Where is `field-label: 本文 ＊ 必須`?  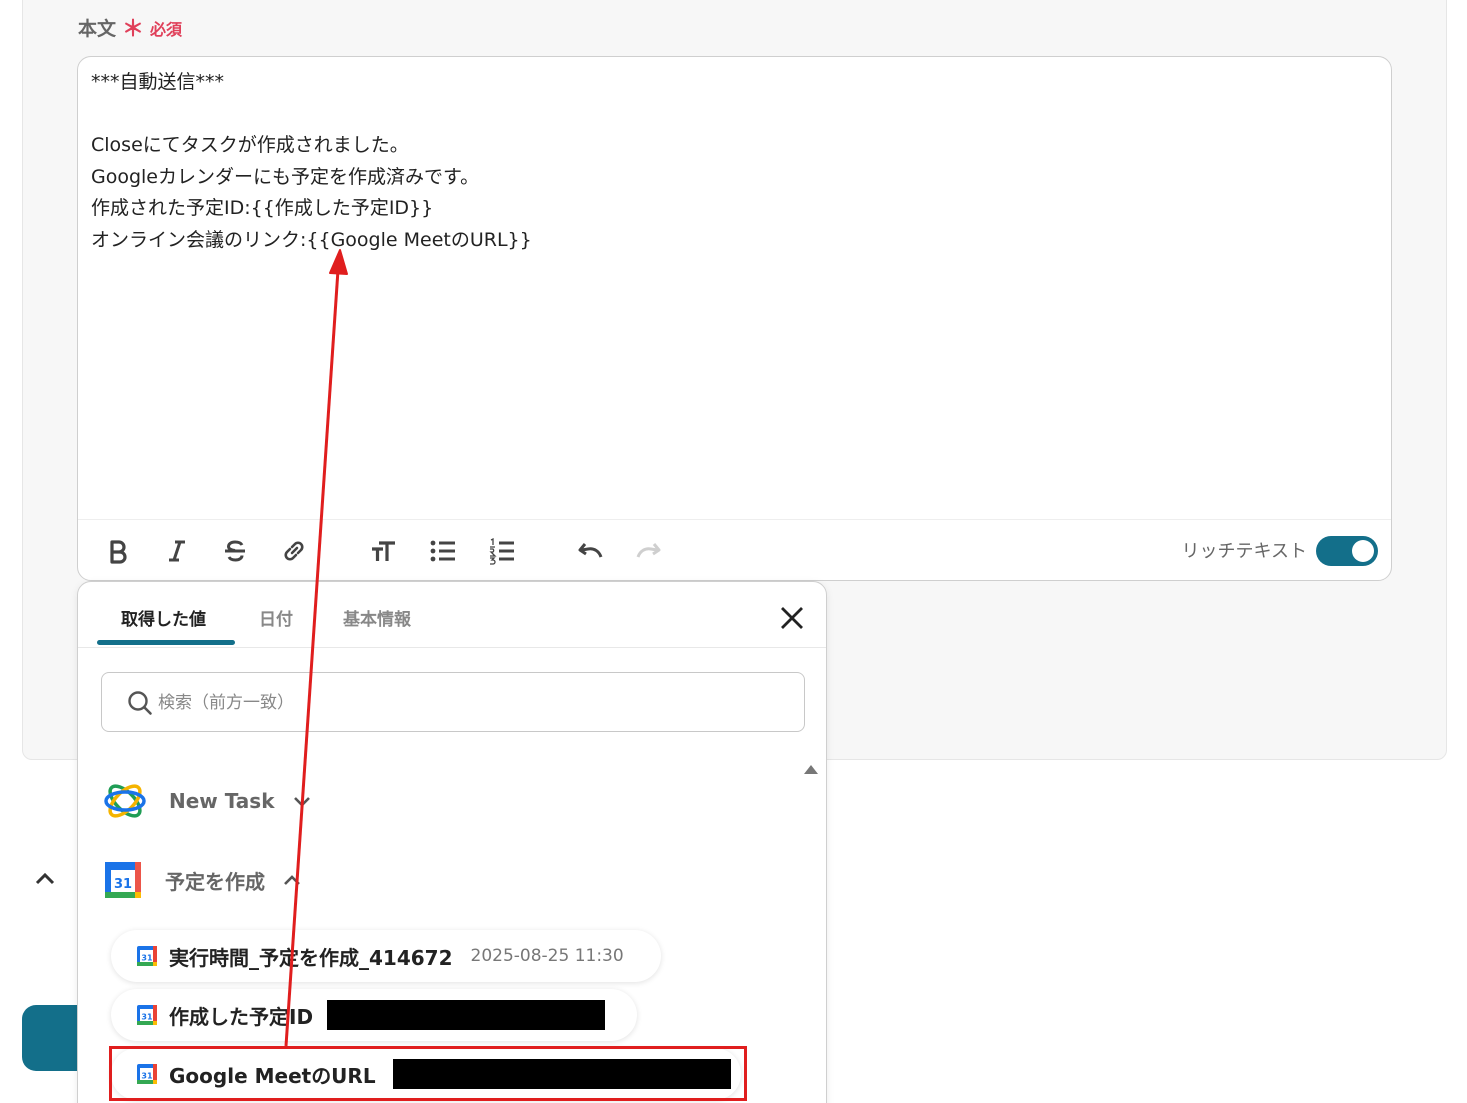
field-label: 本文 ＊ 必須 is located at coordinates (130, 27).